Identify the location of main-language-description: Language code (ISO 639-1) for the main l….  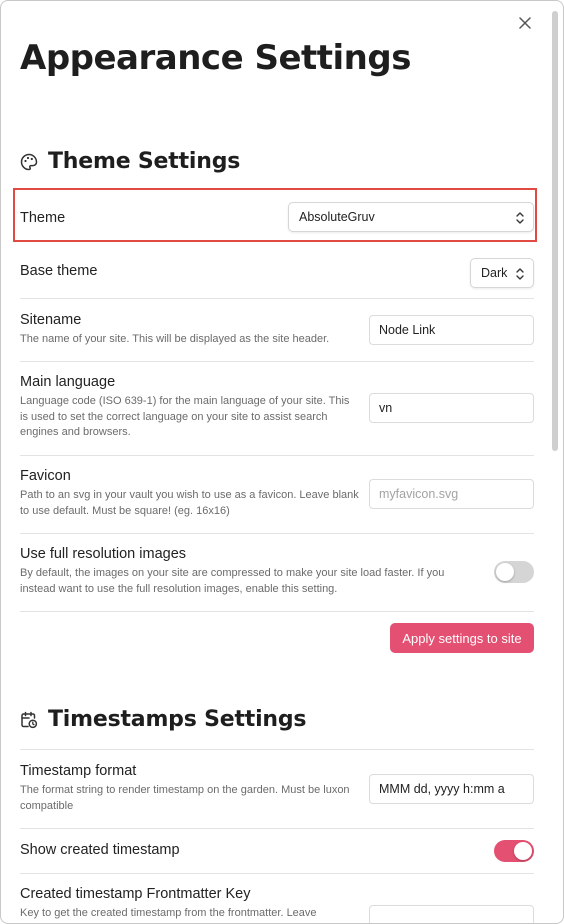
(185, 416).